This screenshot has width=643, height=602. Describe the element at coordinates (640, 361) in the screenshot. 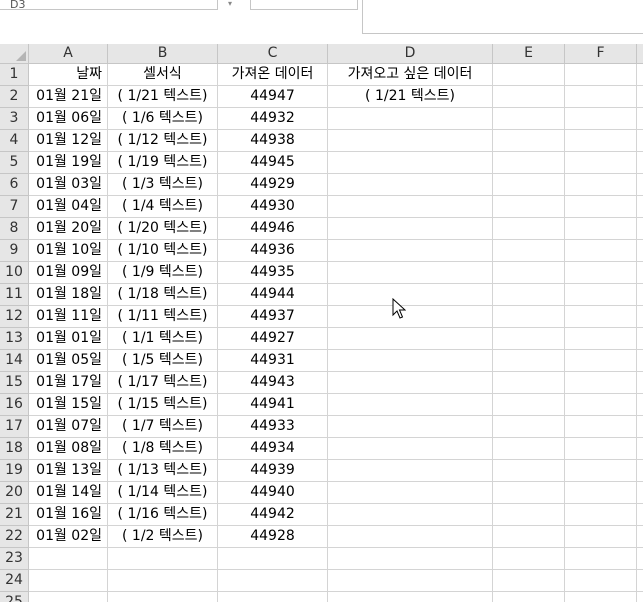

I see `cell-g14` at that location.